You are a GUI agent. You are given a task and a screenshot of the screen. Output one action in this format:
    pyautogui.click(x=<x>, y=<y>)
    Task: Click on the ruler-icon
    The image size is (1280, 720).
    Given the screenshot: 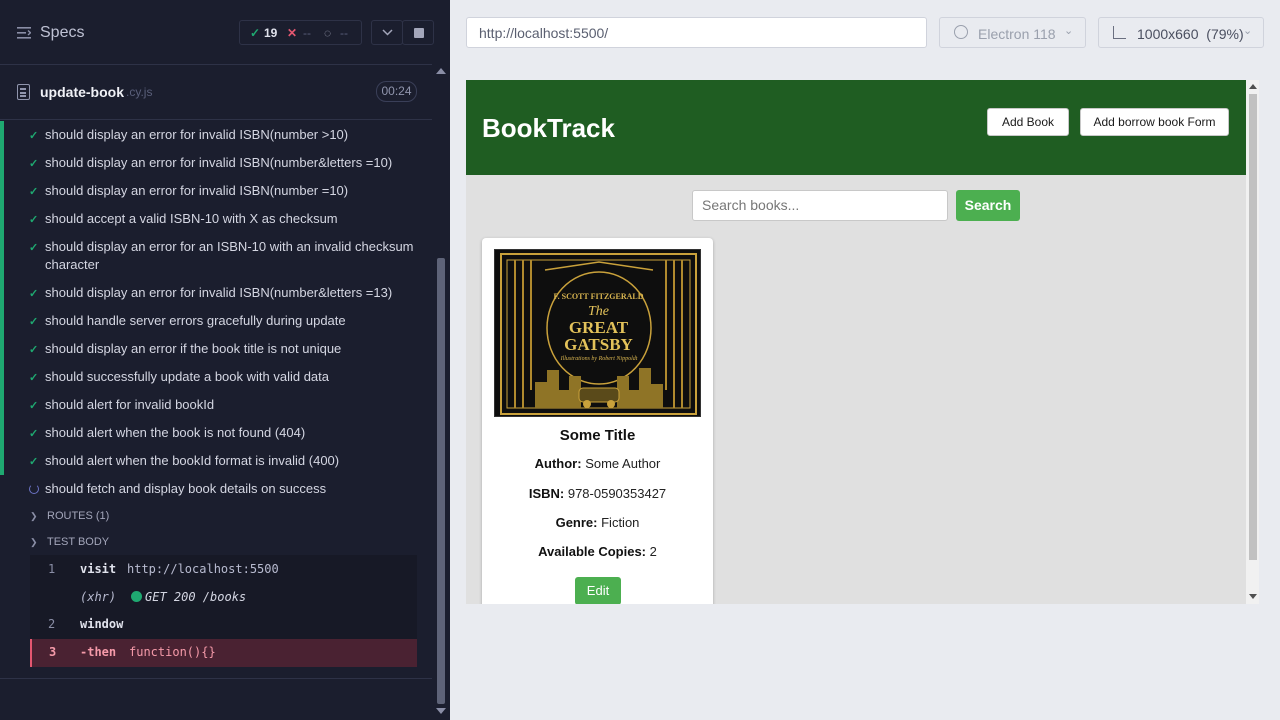 What is the action you would take?
    pyautogui.click(x=1119, y=32)
    